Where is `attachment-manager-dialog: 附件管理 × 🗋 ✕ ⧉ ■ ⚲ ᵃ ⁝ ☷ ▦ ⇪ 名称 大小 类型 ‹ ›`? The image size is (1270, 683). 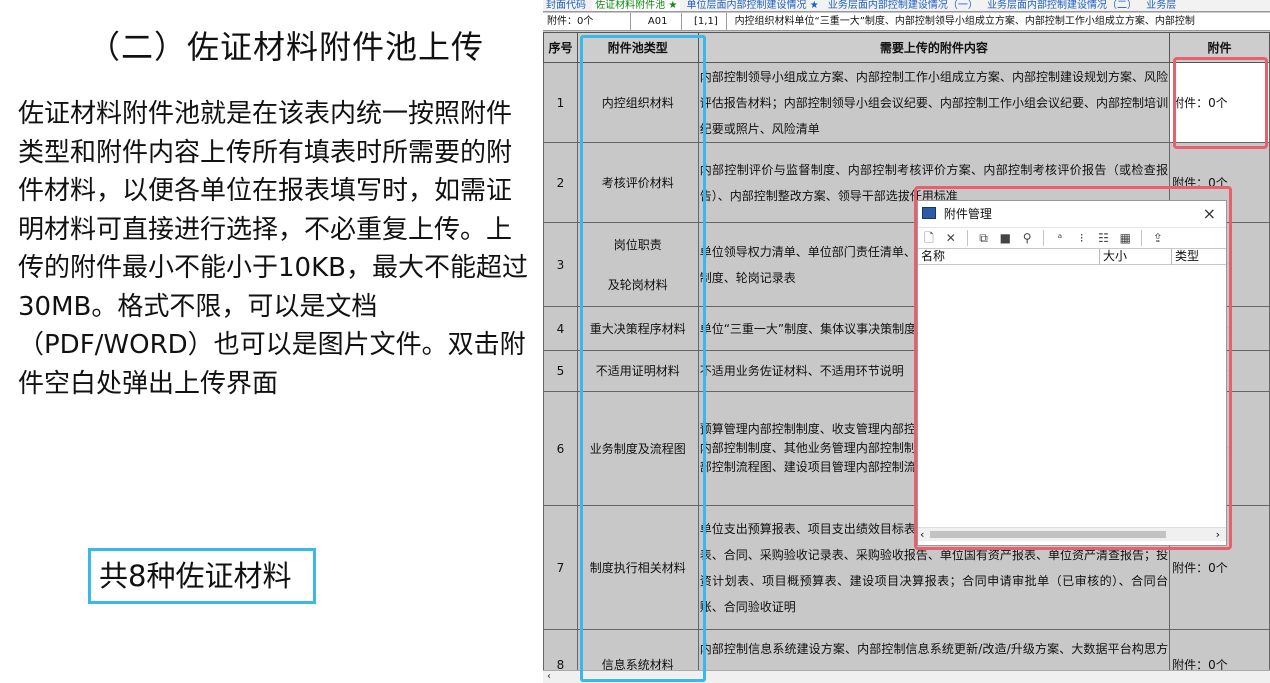
attachment-manager-dialog: 附件管理 × 🗋 ✕ ⧉ ■ ⚲ ᵃ ⁝ ☷ ▦ ⇪ 名称 大小 类型 ‹ › is located at coordinates (1072, 373).